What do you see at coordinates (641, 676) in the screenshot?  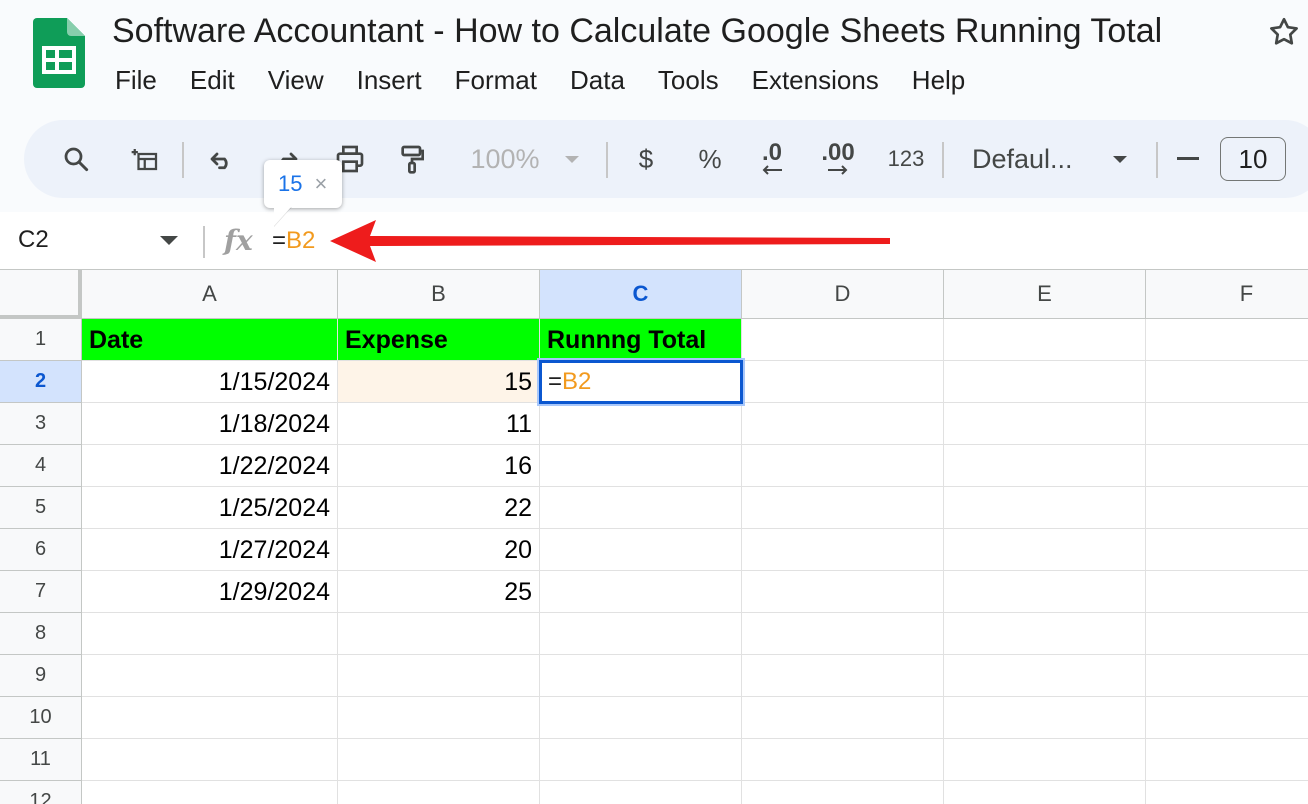 I see `cell-c9` at bounding box center [641, 676].